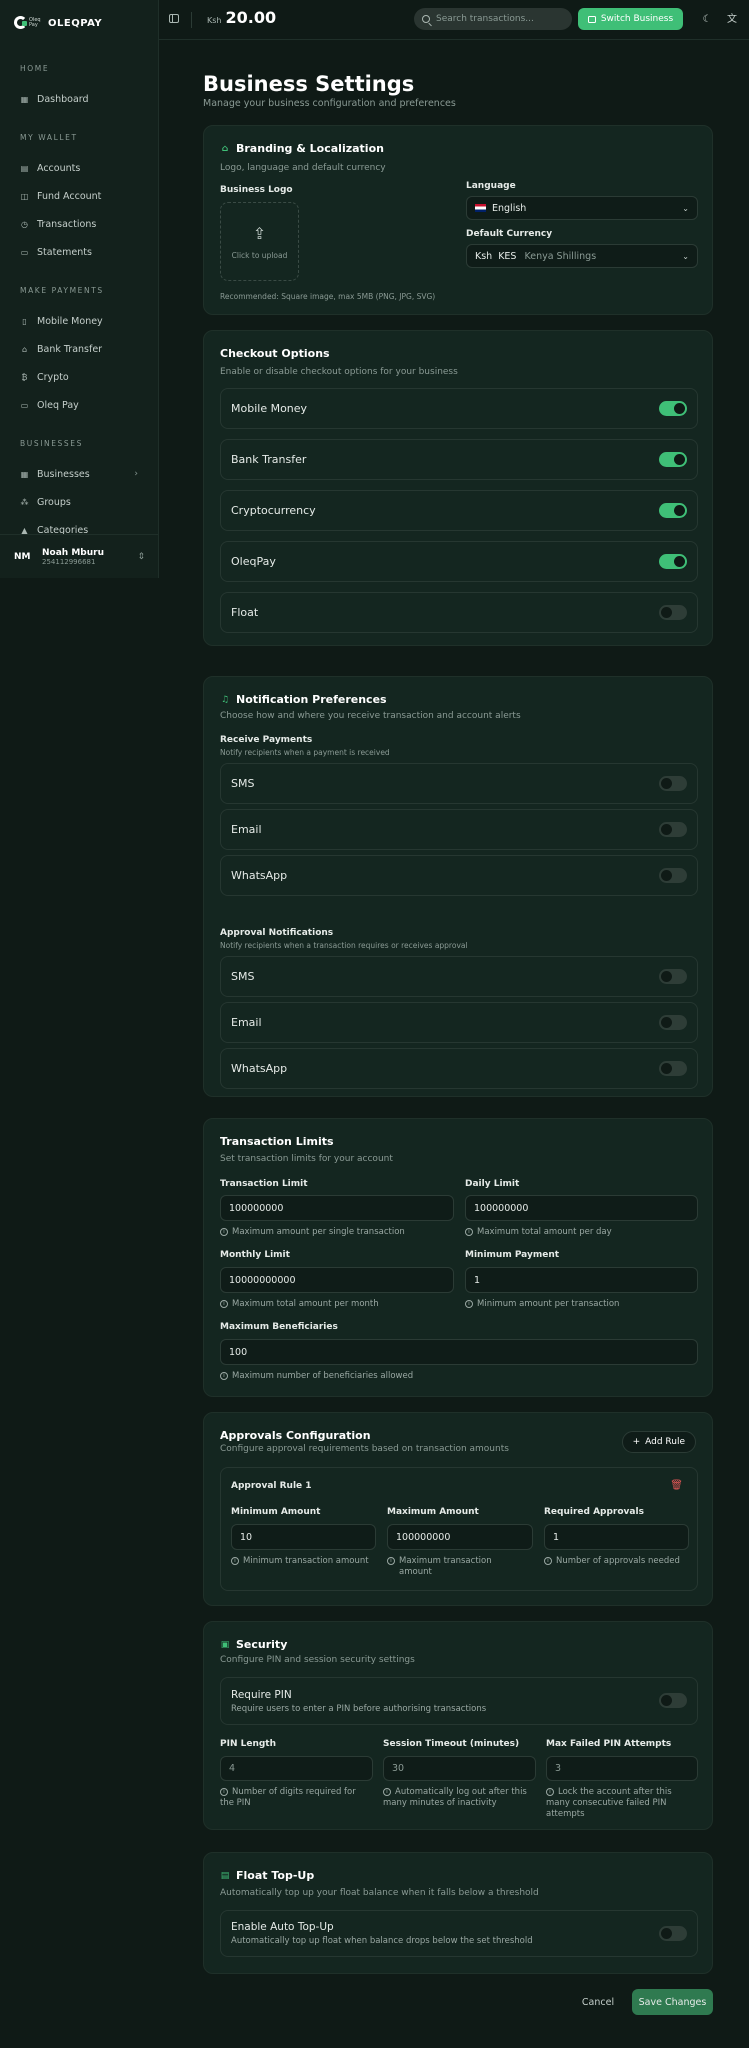 The width and height of the screenshot is (749, 2048). Describe the element at coordinates (459, 510) in the screenshot. I see `checkout-option-cryptocurrency: Cryptocurrency` at that location.